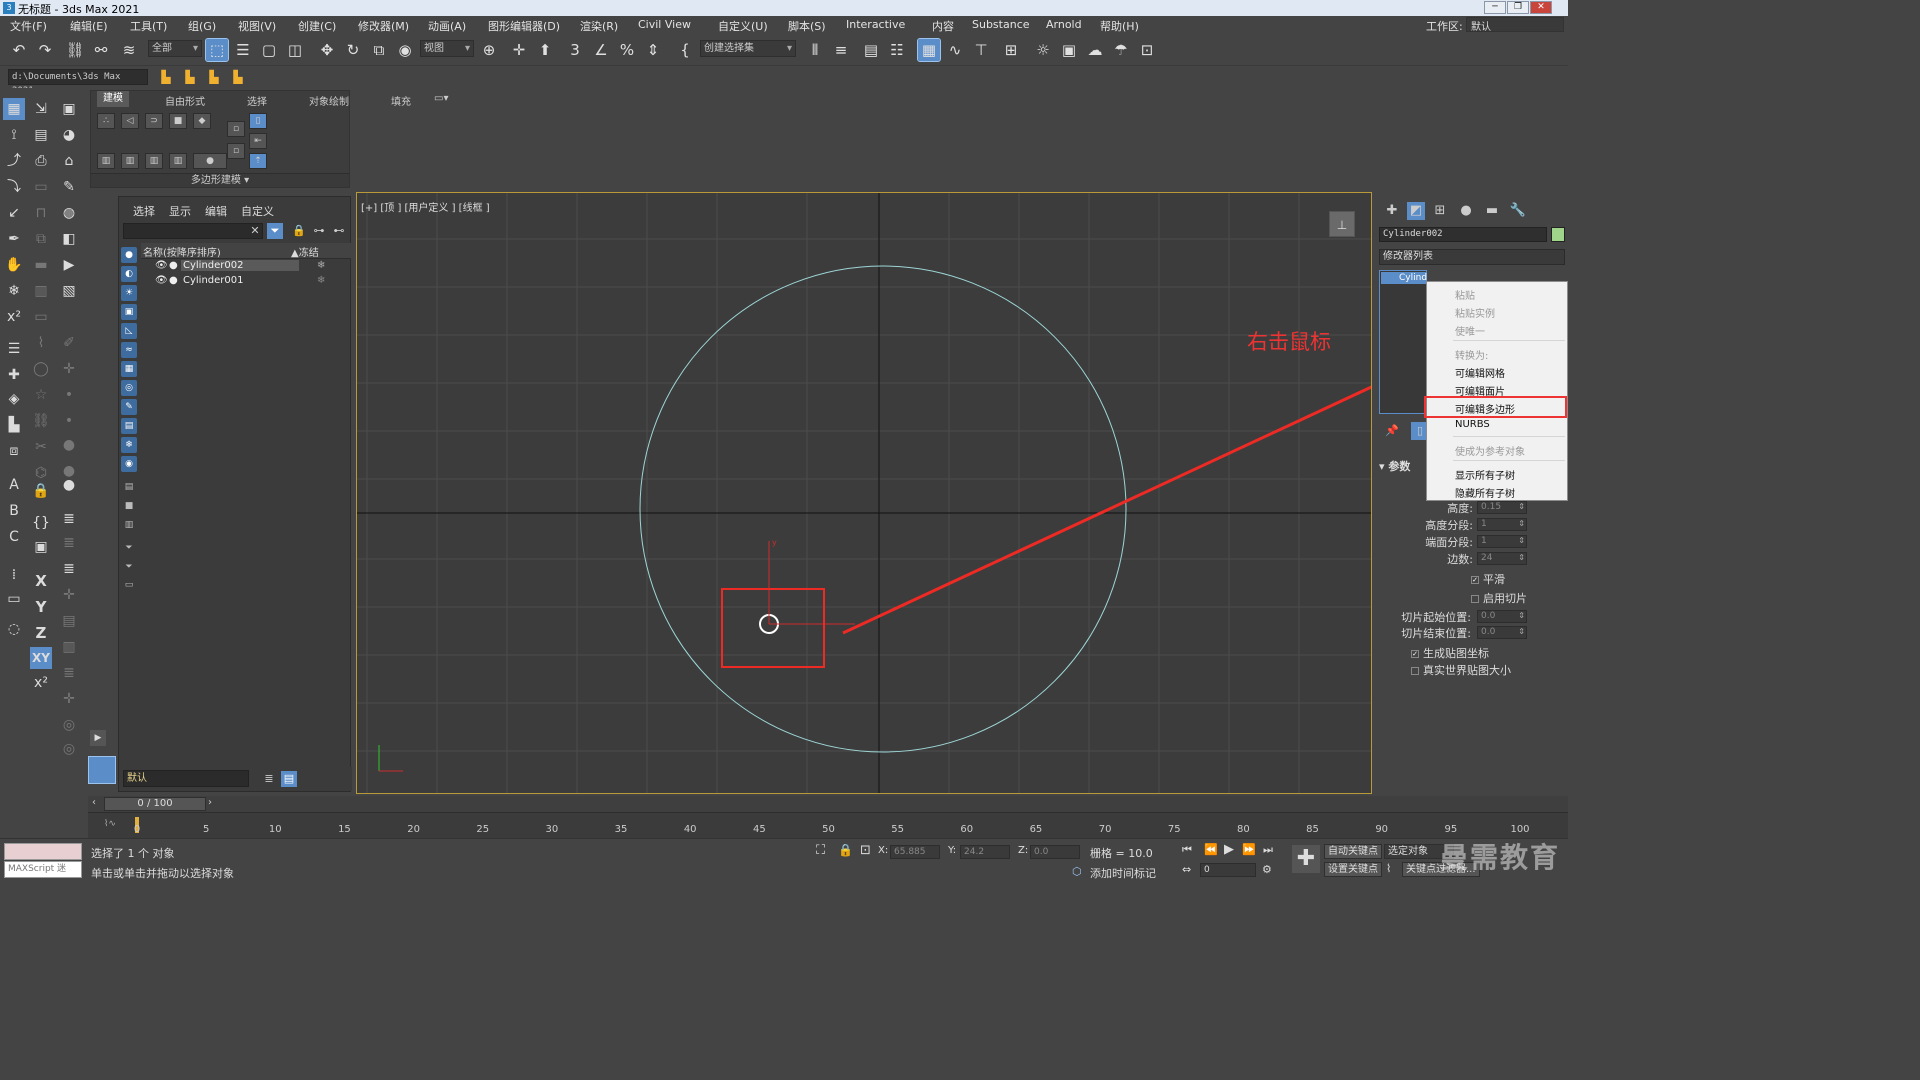  I want to click on shelf-icon: ▬, so click(41, 265).